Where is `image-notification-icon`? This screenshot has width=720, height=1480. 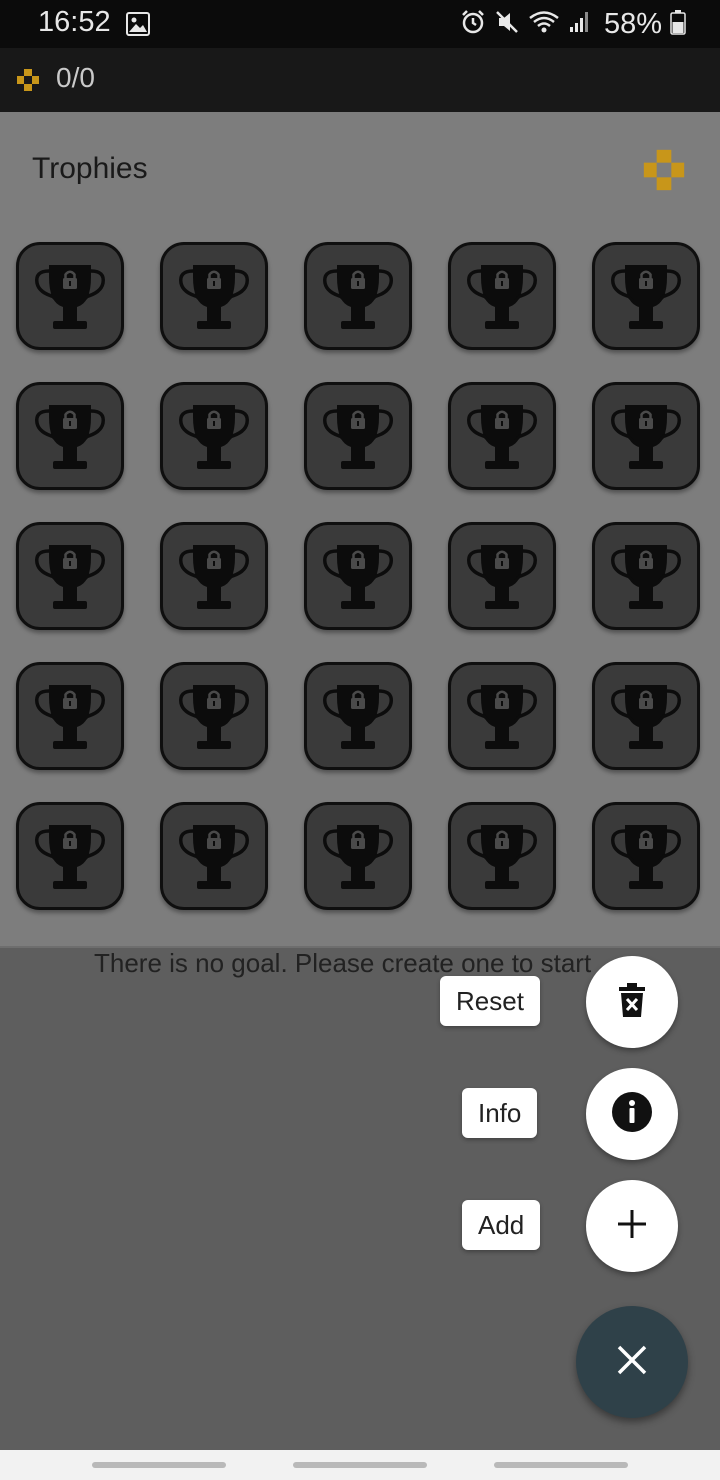
image-notification-icon is located at coordinates (138, 26).